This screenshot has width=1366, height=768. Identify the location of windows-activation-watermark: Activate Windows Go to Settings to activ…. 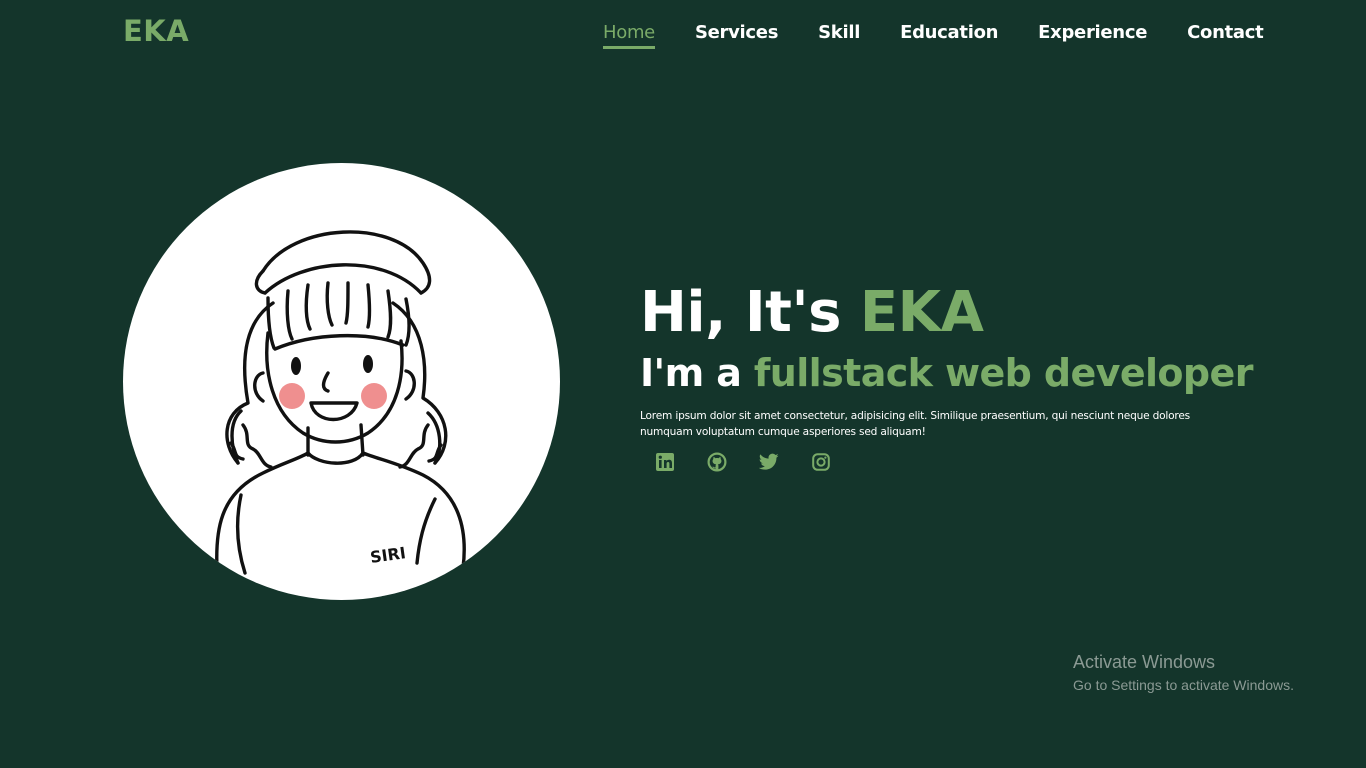
(1183, 673).